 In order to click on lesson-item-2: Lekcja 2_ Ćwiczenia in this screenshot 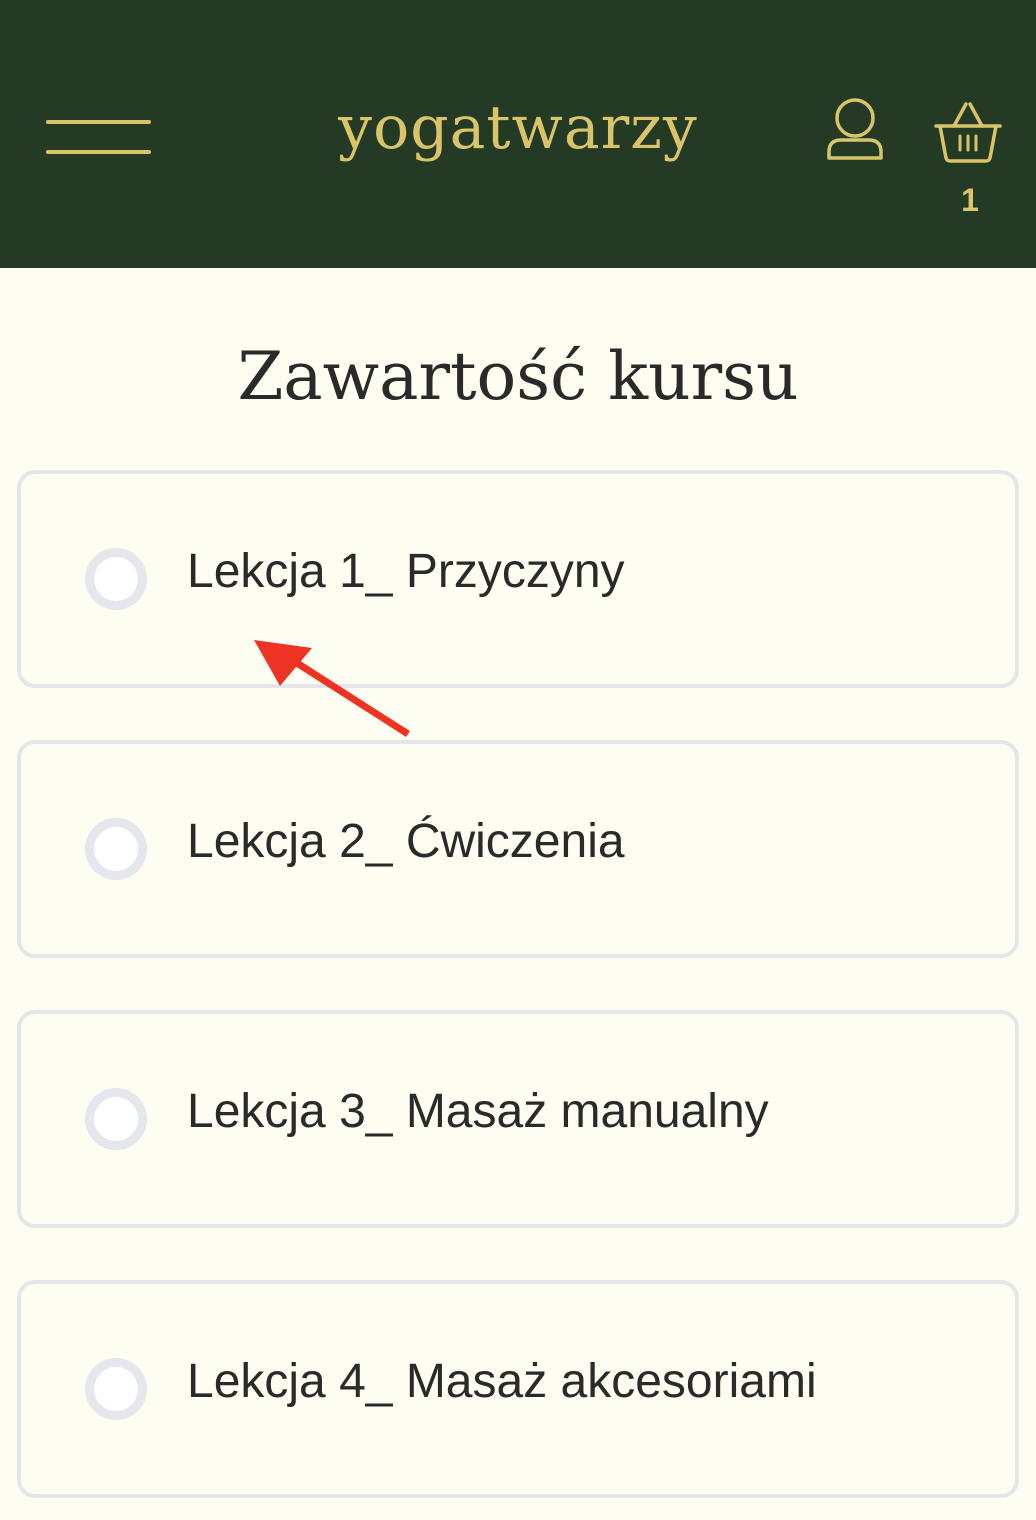, I will do `click(518, 849)`.